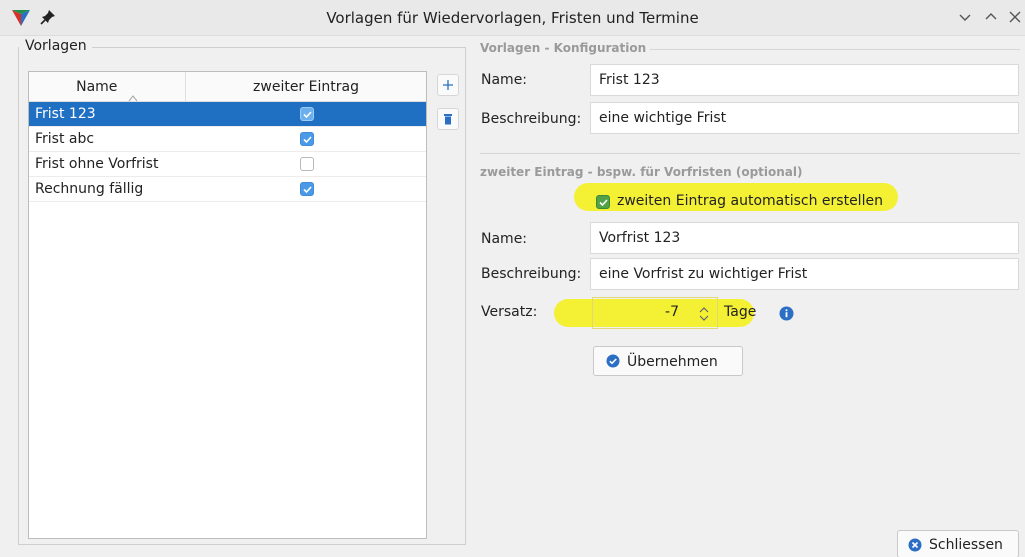 The height and width of the screenshot is (557, 1025). I want to click on column-header-zweiter-eintrag-label: zweiter Eintrag, so click(306, 87).